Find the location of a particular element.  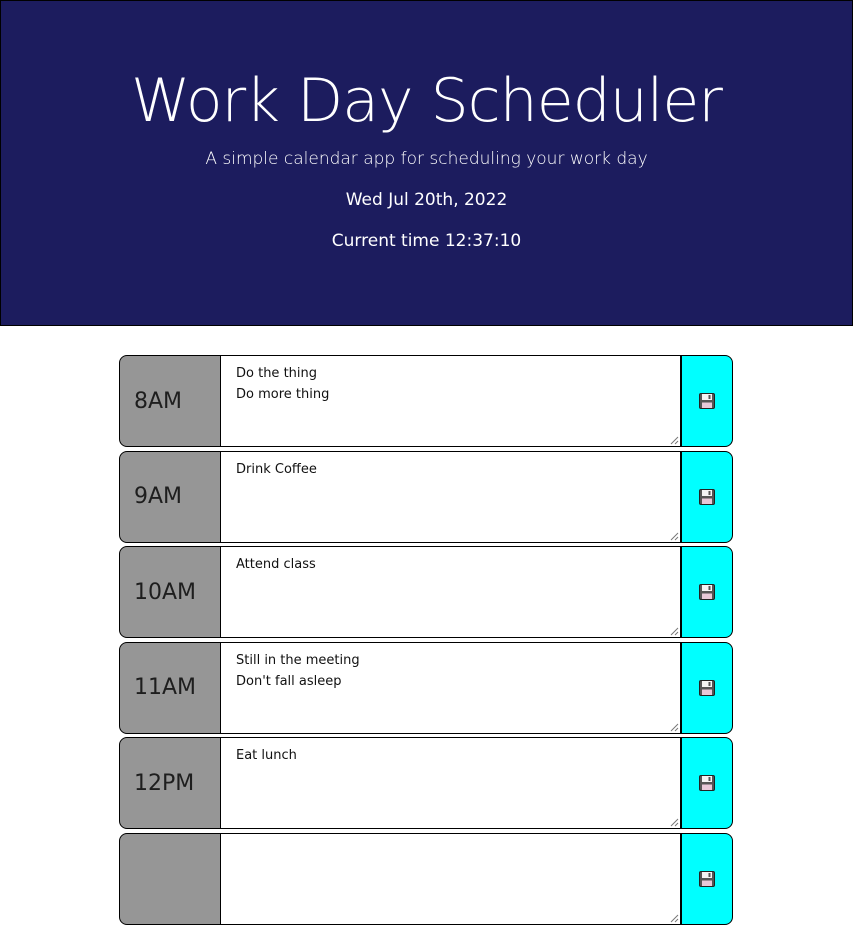

time-block-row: 10AM Attend class is located at coordinates (426, 592).